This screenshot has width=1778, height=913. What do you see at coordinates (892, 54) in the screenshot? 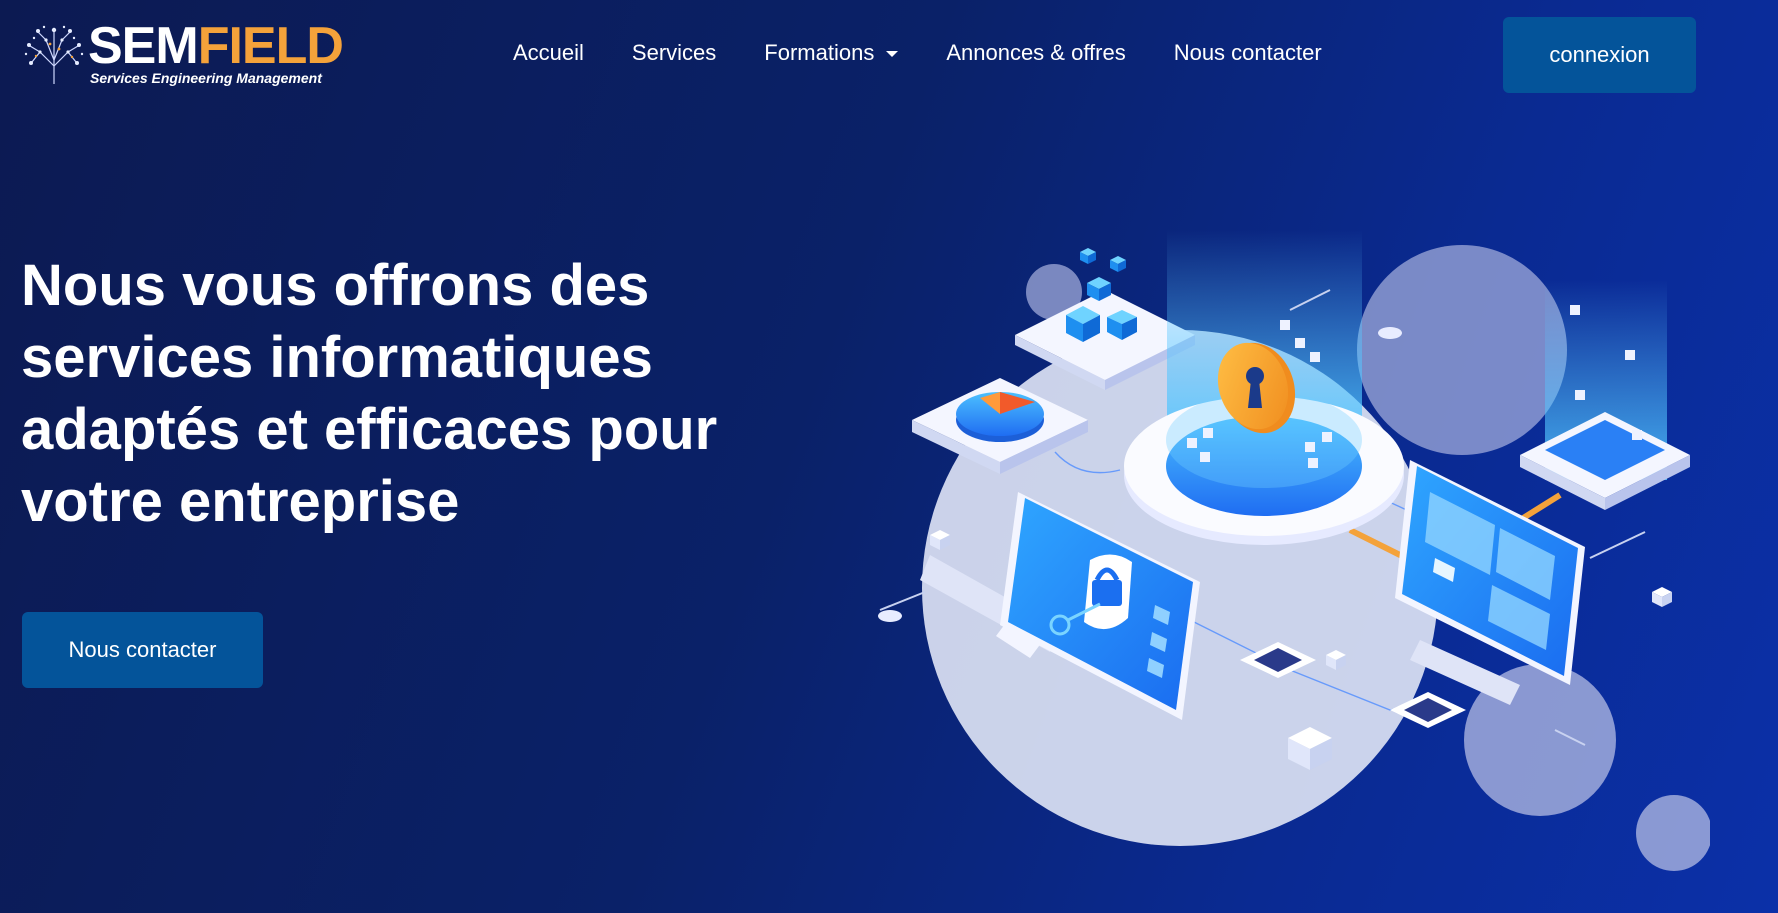
I see `chevron-down-icon` at bounding box center [892, 54].